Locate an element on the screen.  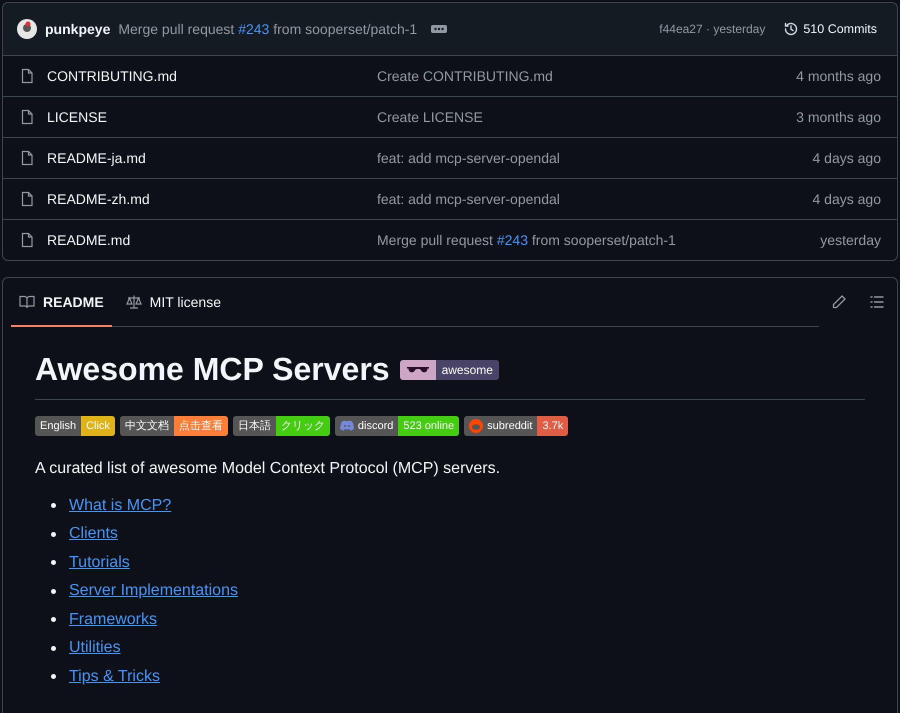
file-name-link: CONTRIBUTING.md is located at coordinates (212, 76).